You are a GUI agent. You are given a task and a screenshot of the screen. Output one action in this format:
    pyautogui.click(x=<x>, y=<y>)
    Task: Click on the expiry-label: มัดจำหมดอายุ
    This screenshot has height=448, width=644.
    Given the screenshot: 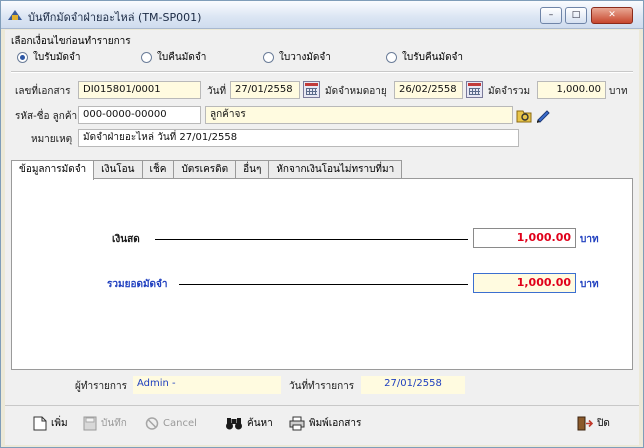 What is the action you would take?
    pyautogui.click(x=356, y=91)
    